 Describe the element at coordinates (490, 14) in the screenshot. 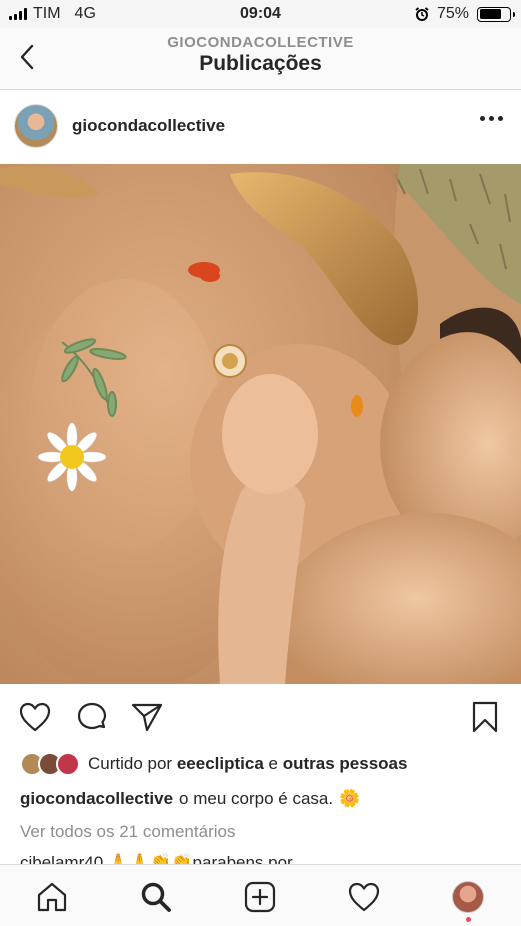

I see `battery-fill` at that location.